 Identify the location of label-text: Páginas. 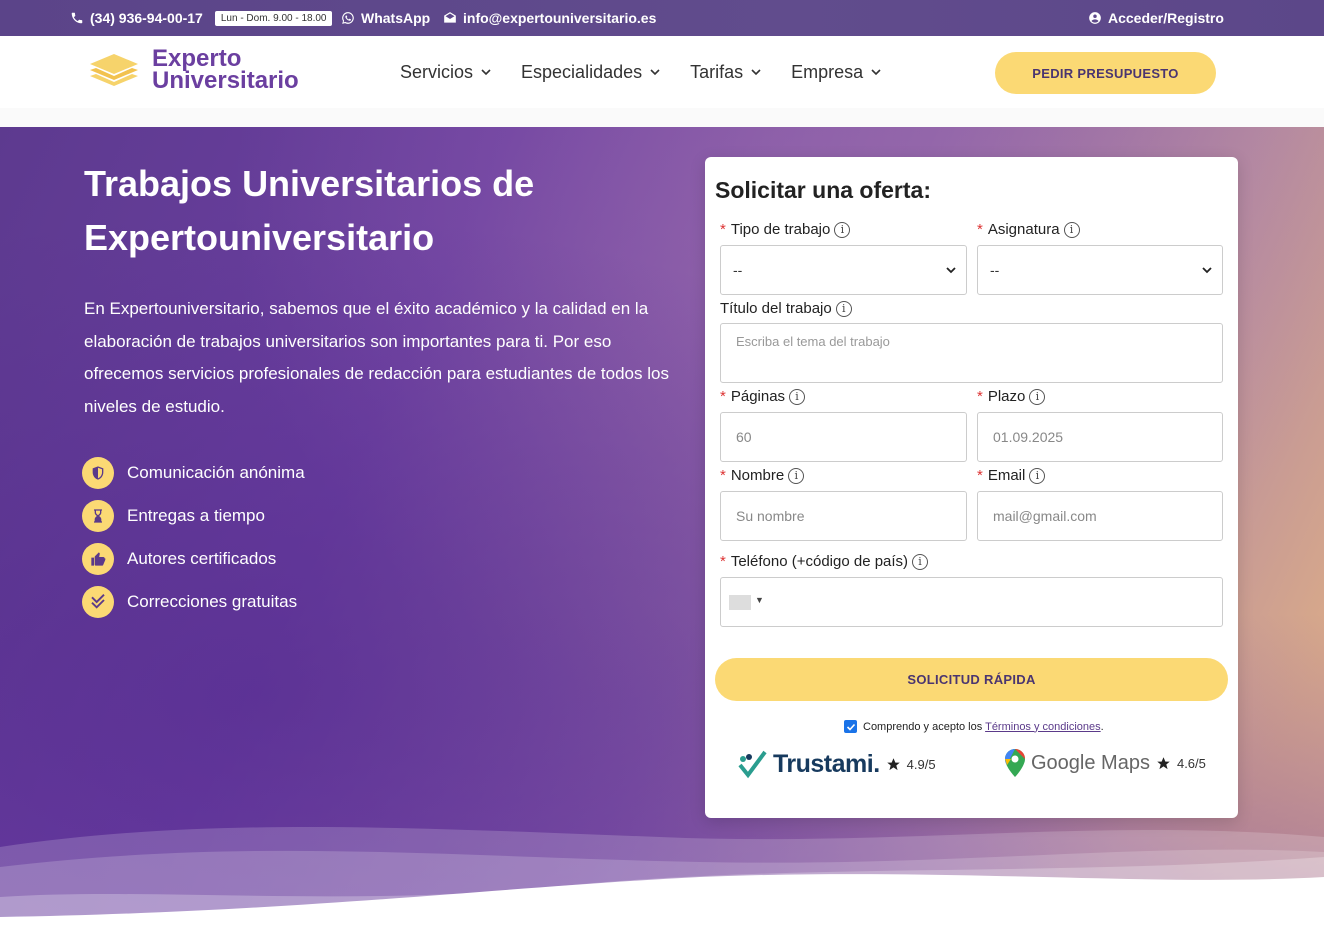
(758, 396).